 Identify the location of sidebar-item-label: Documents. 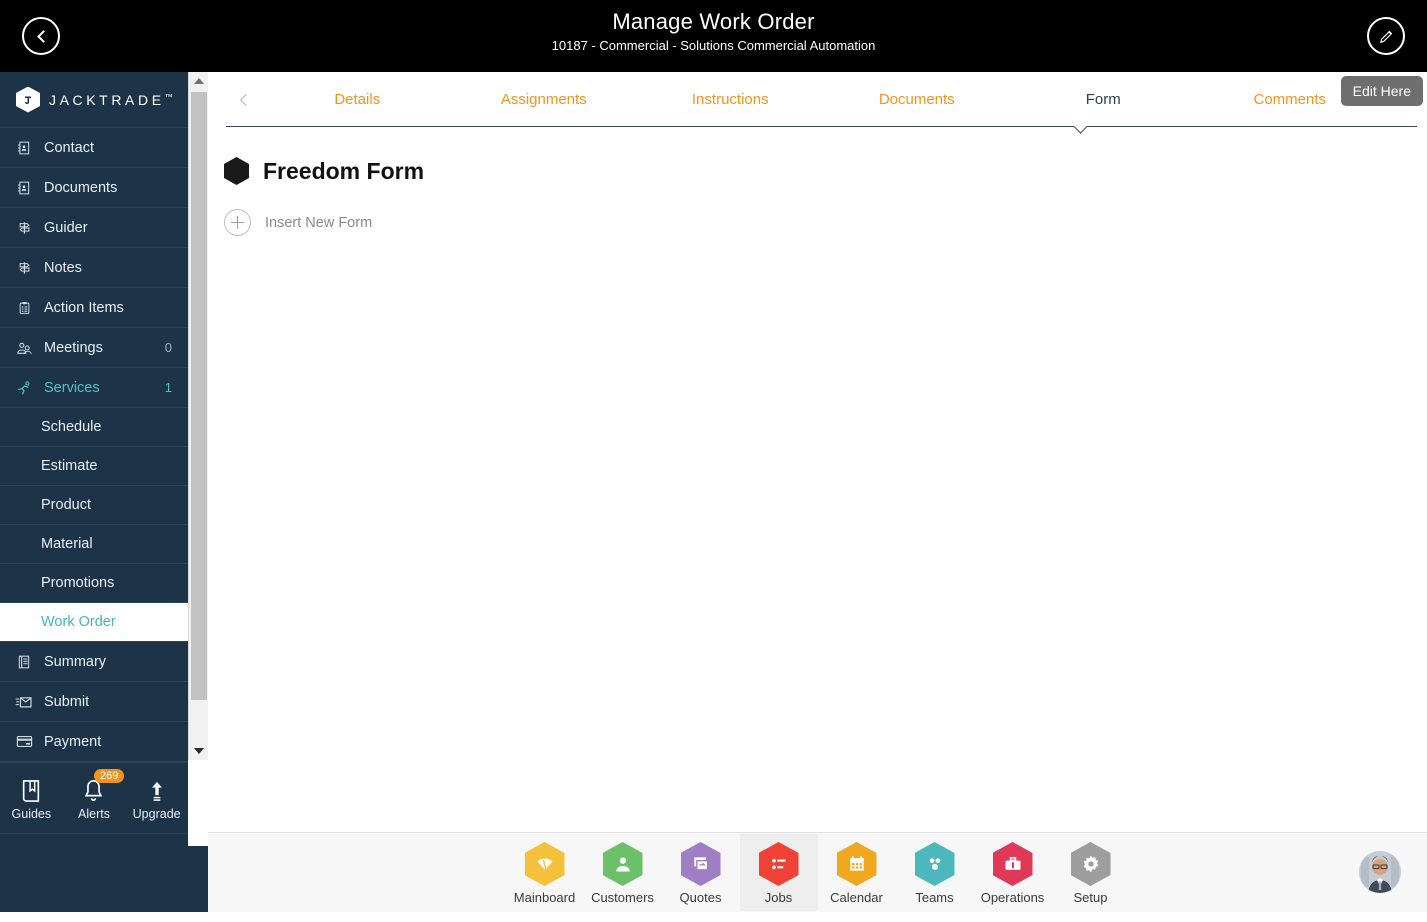
(81, 187).